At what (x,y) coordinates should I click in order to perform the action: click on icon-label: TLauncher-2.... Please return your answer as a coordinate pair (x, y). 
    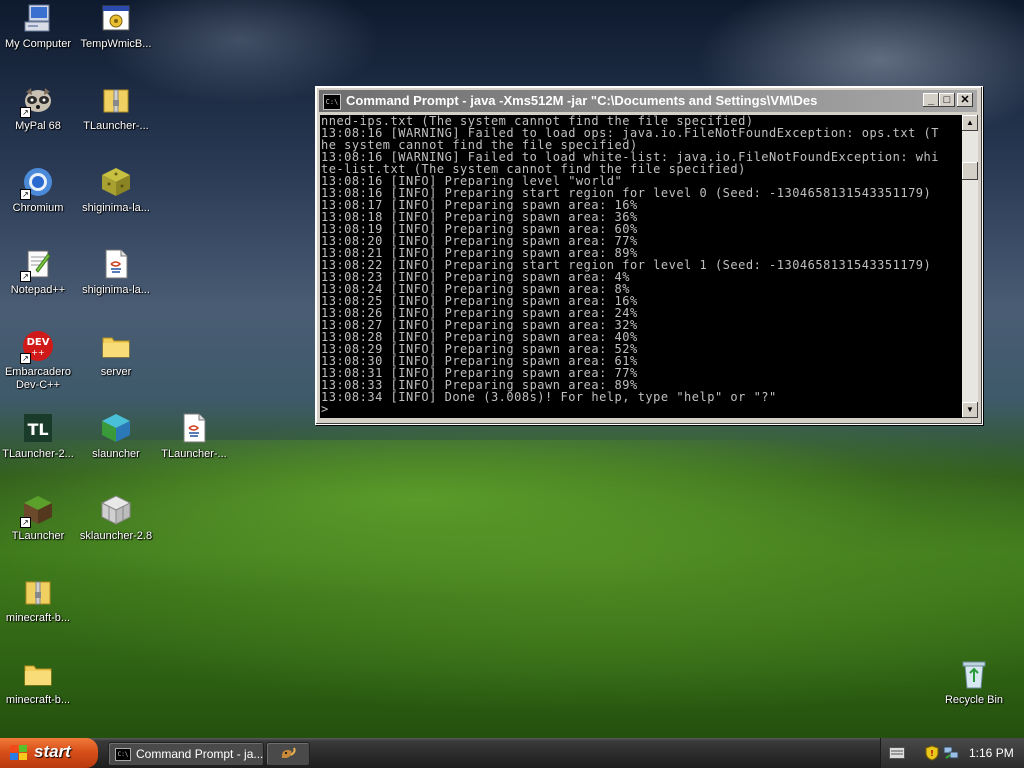
    Looking at the image, I should click on (38, 454).